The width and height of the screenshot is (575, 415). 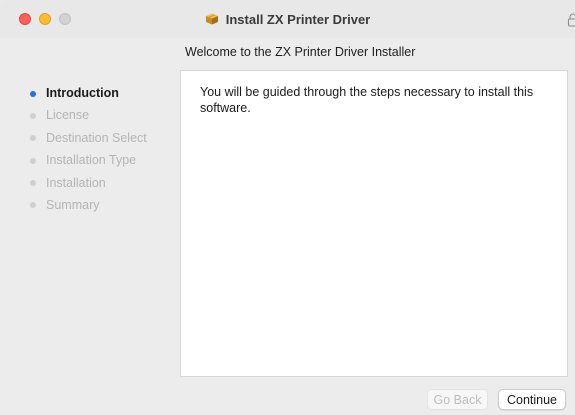 What do you see at coordinates (211, 19) in the screenshot?
I see `package-icon` at bounding box center [211, 19].